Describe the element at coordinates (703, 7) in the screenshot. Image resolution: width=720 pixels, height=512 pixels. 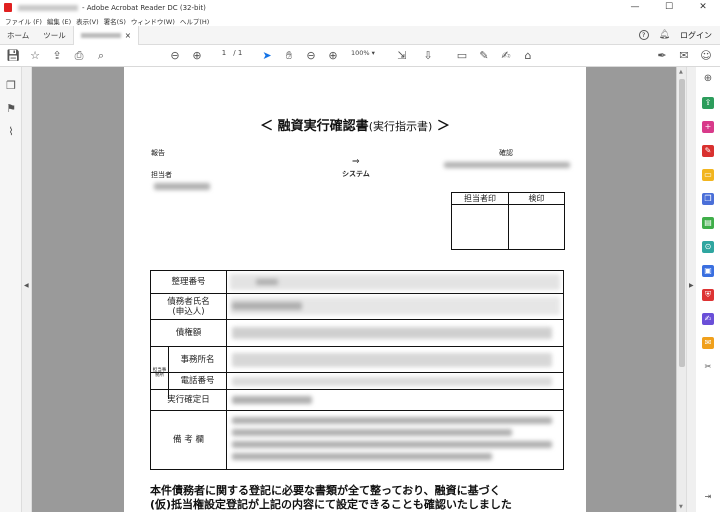
I see `close-button: ✕` at that location.